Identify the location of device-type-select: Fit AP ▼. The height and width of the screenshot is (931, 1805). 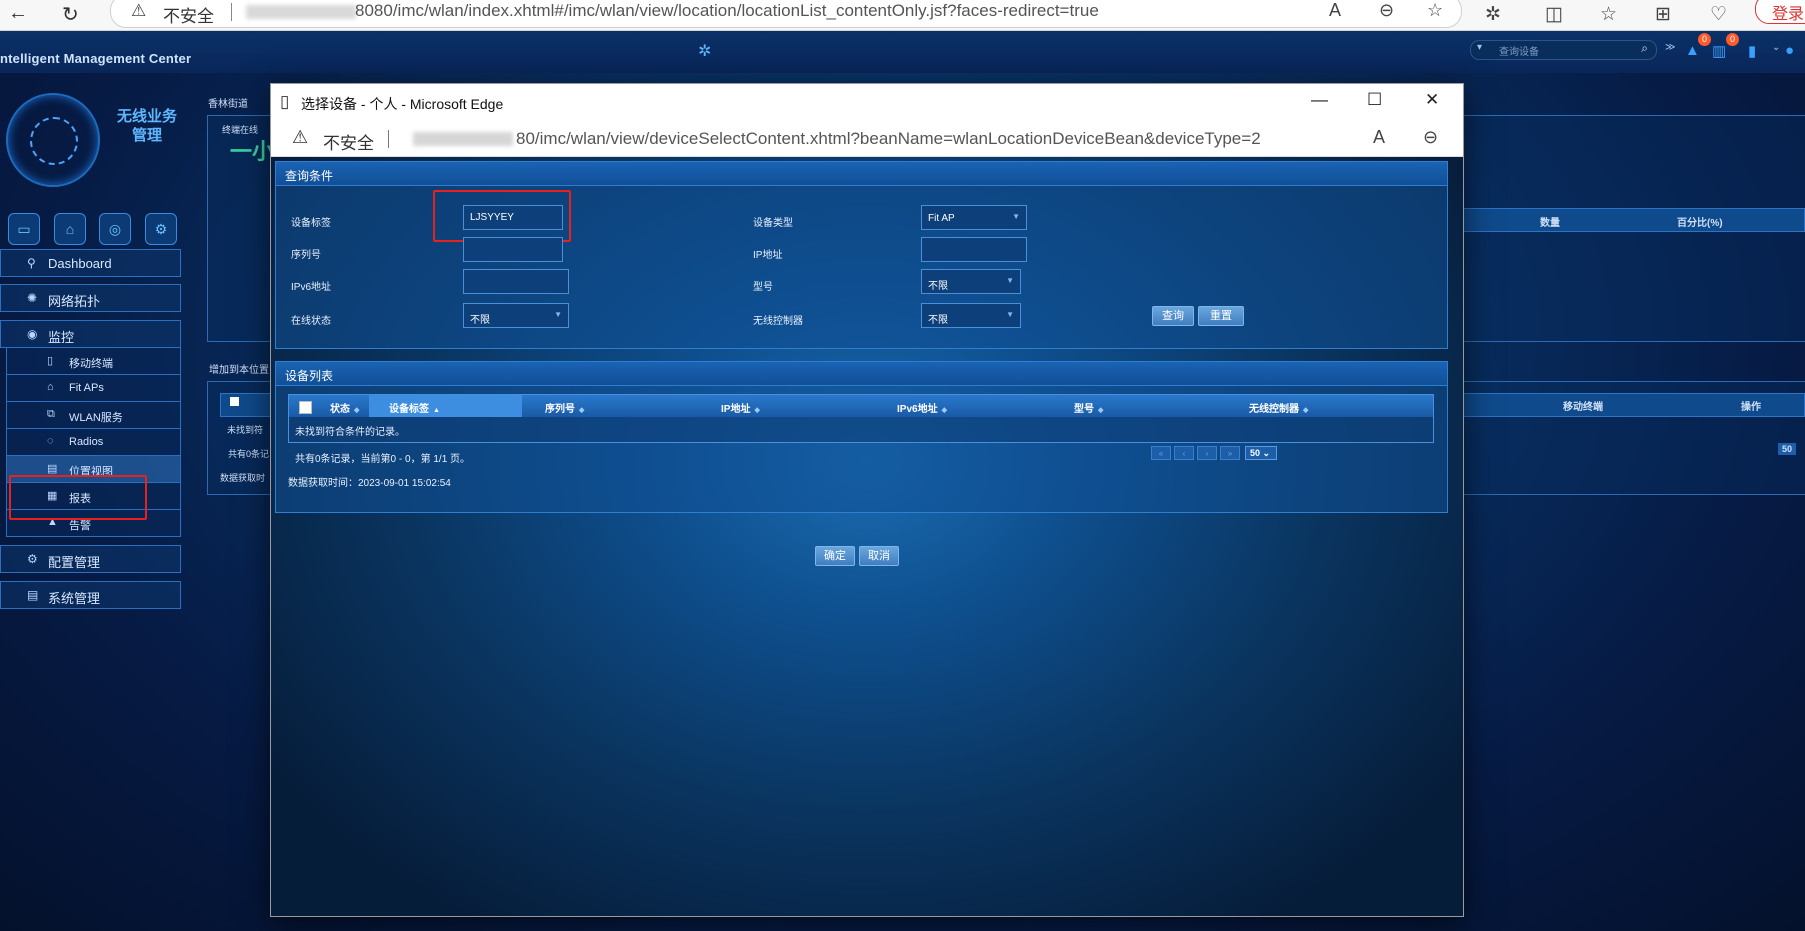
(974, 217).